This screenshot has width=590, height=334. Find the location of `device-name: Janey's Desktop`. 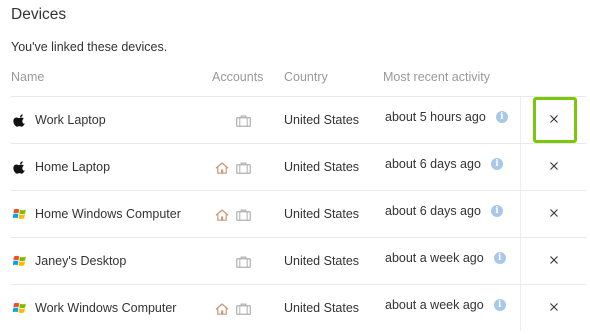

device-name: Janey's Desktop is located at coordinates (81, 261).